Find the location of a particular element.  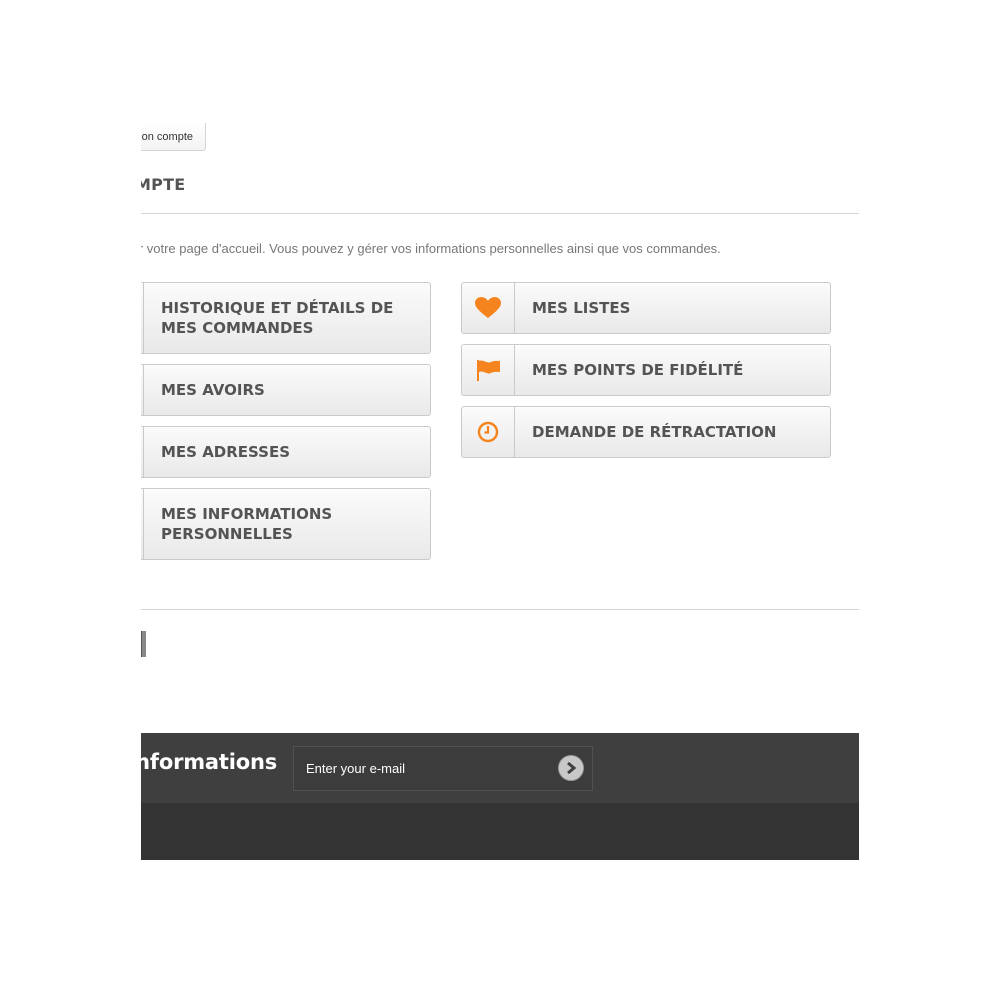

newsletter-submit-button is located at coordinates (571, 768).